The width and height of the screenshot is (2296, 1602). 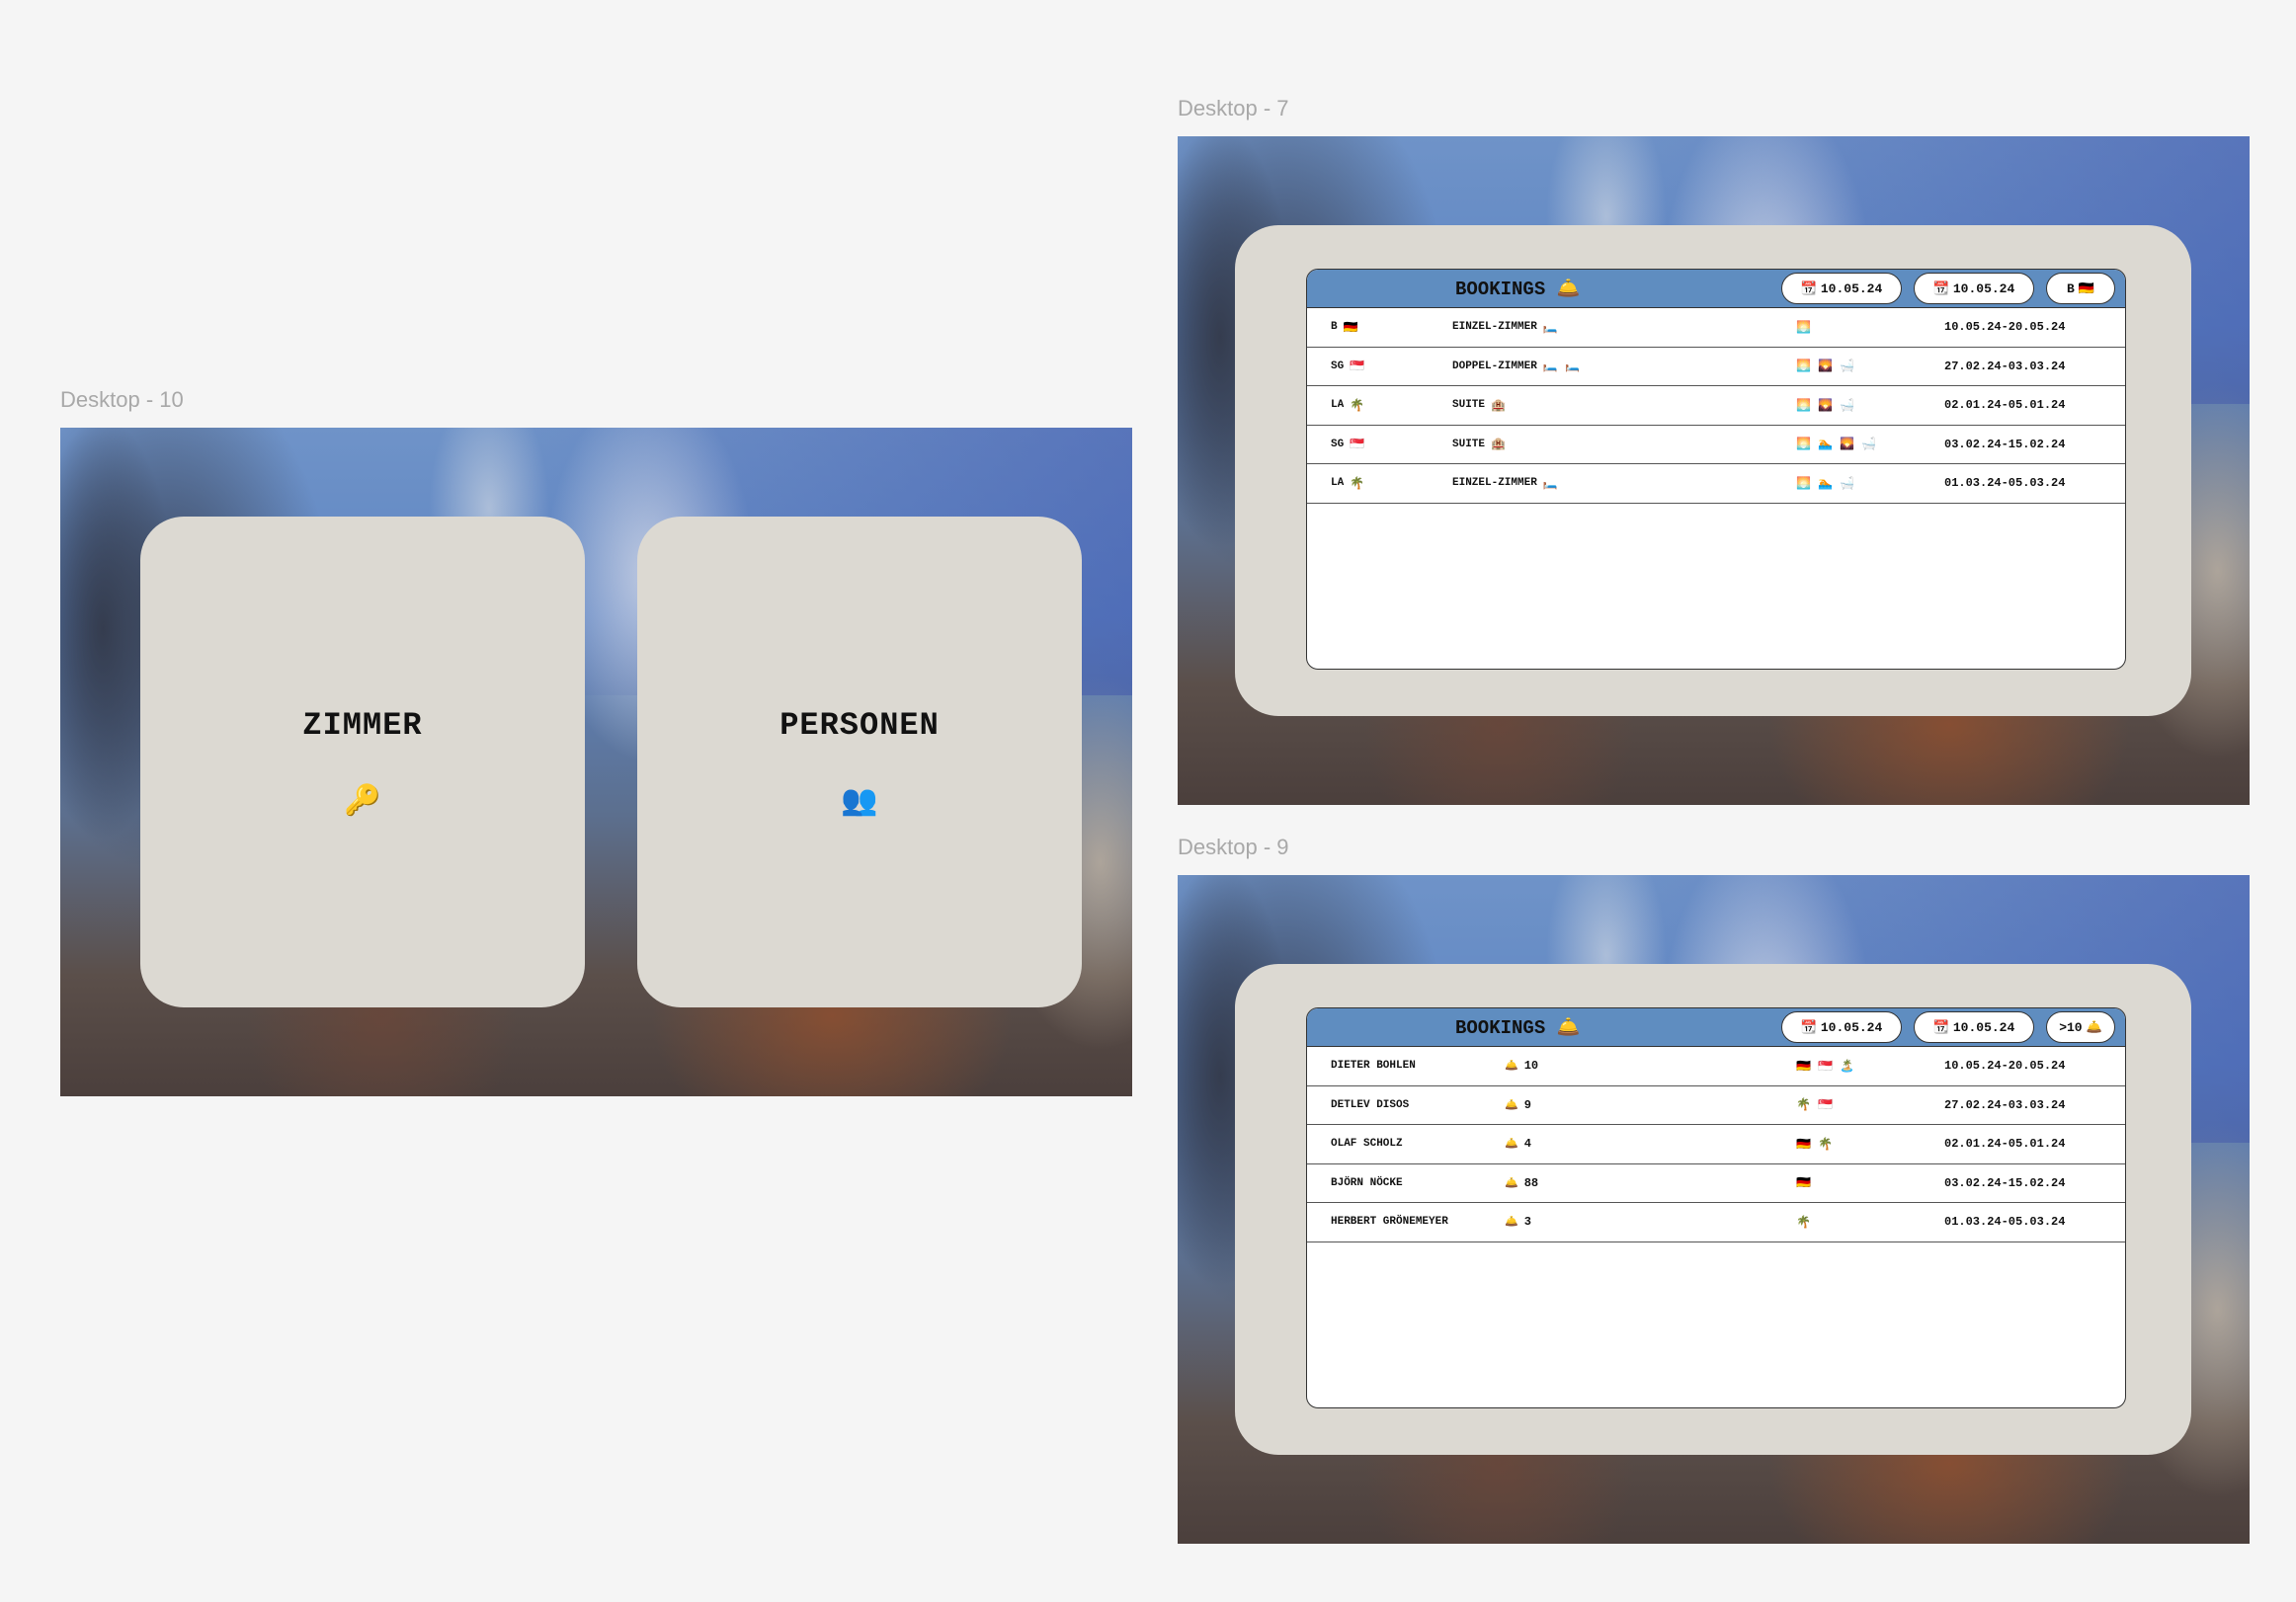 What do you see at coordinates (1561, 367) in the screenshot?
I see `bed-icon: 🛏️ 🛏️` at bounding box center [1561, 367].